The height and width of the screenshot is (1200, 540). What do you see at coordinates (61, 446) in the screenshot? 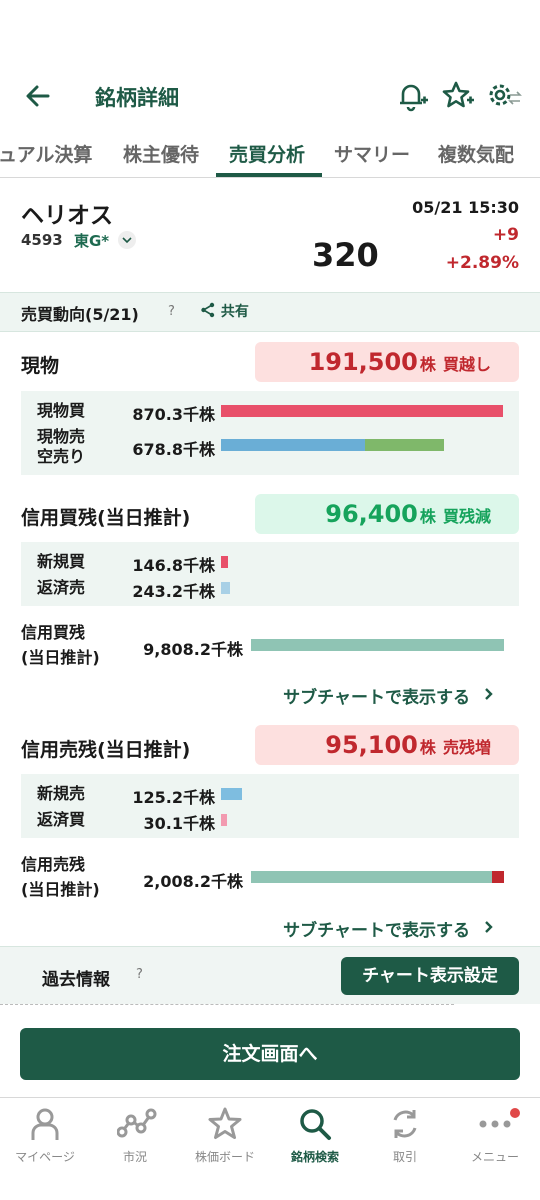
I see `spot-sell-label: 現物売 空売り` at bounding box center [61, 446].